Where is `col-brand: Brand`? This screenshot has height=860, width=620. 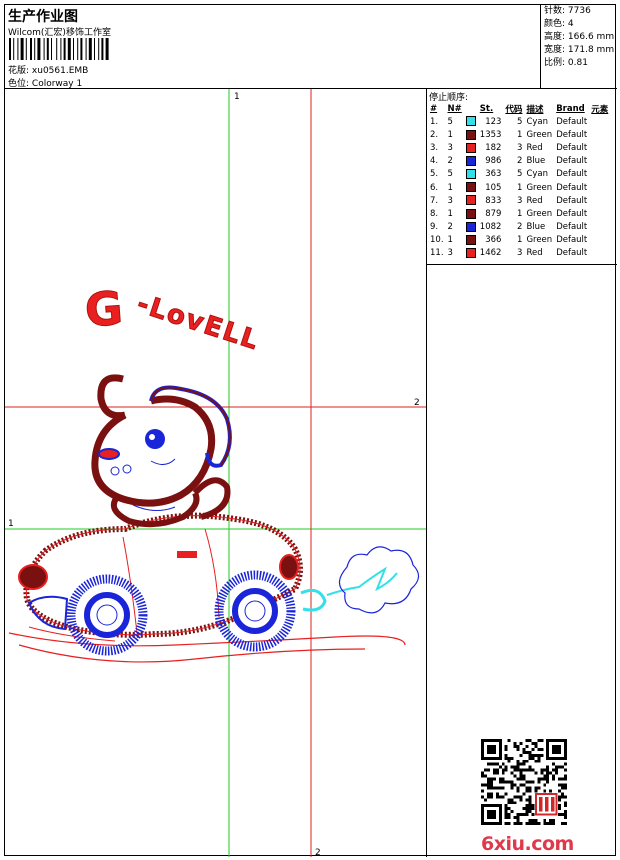 col-brand: Brand is located at coordinates (570, 109).